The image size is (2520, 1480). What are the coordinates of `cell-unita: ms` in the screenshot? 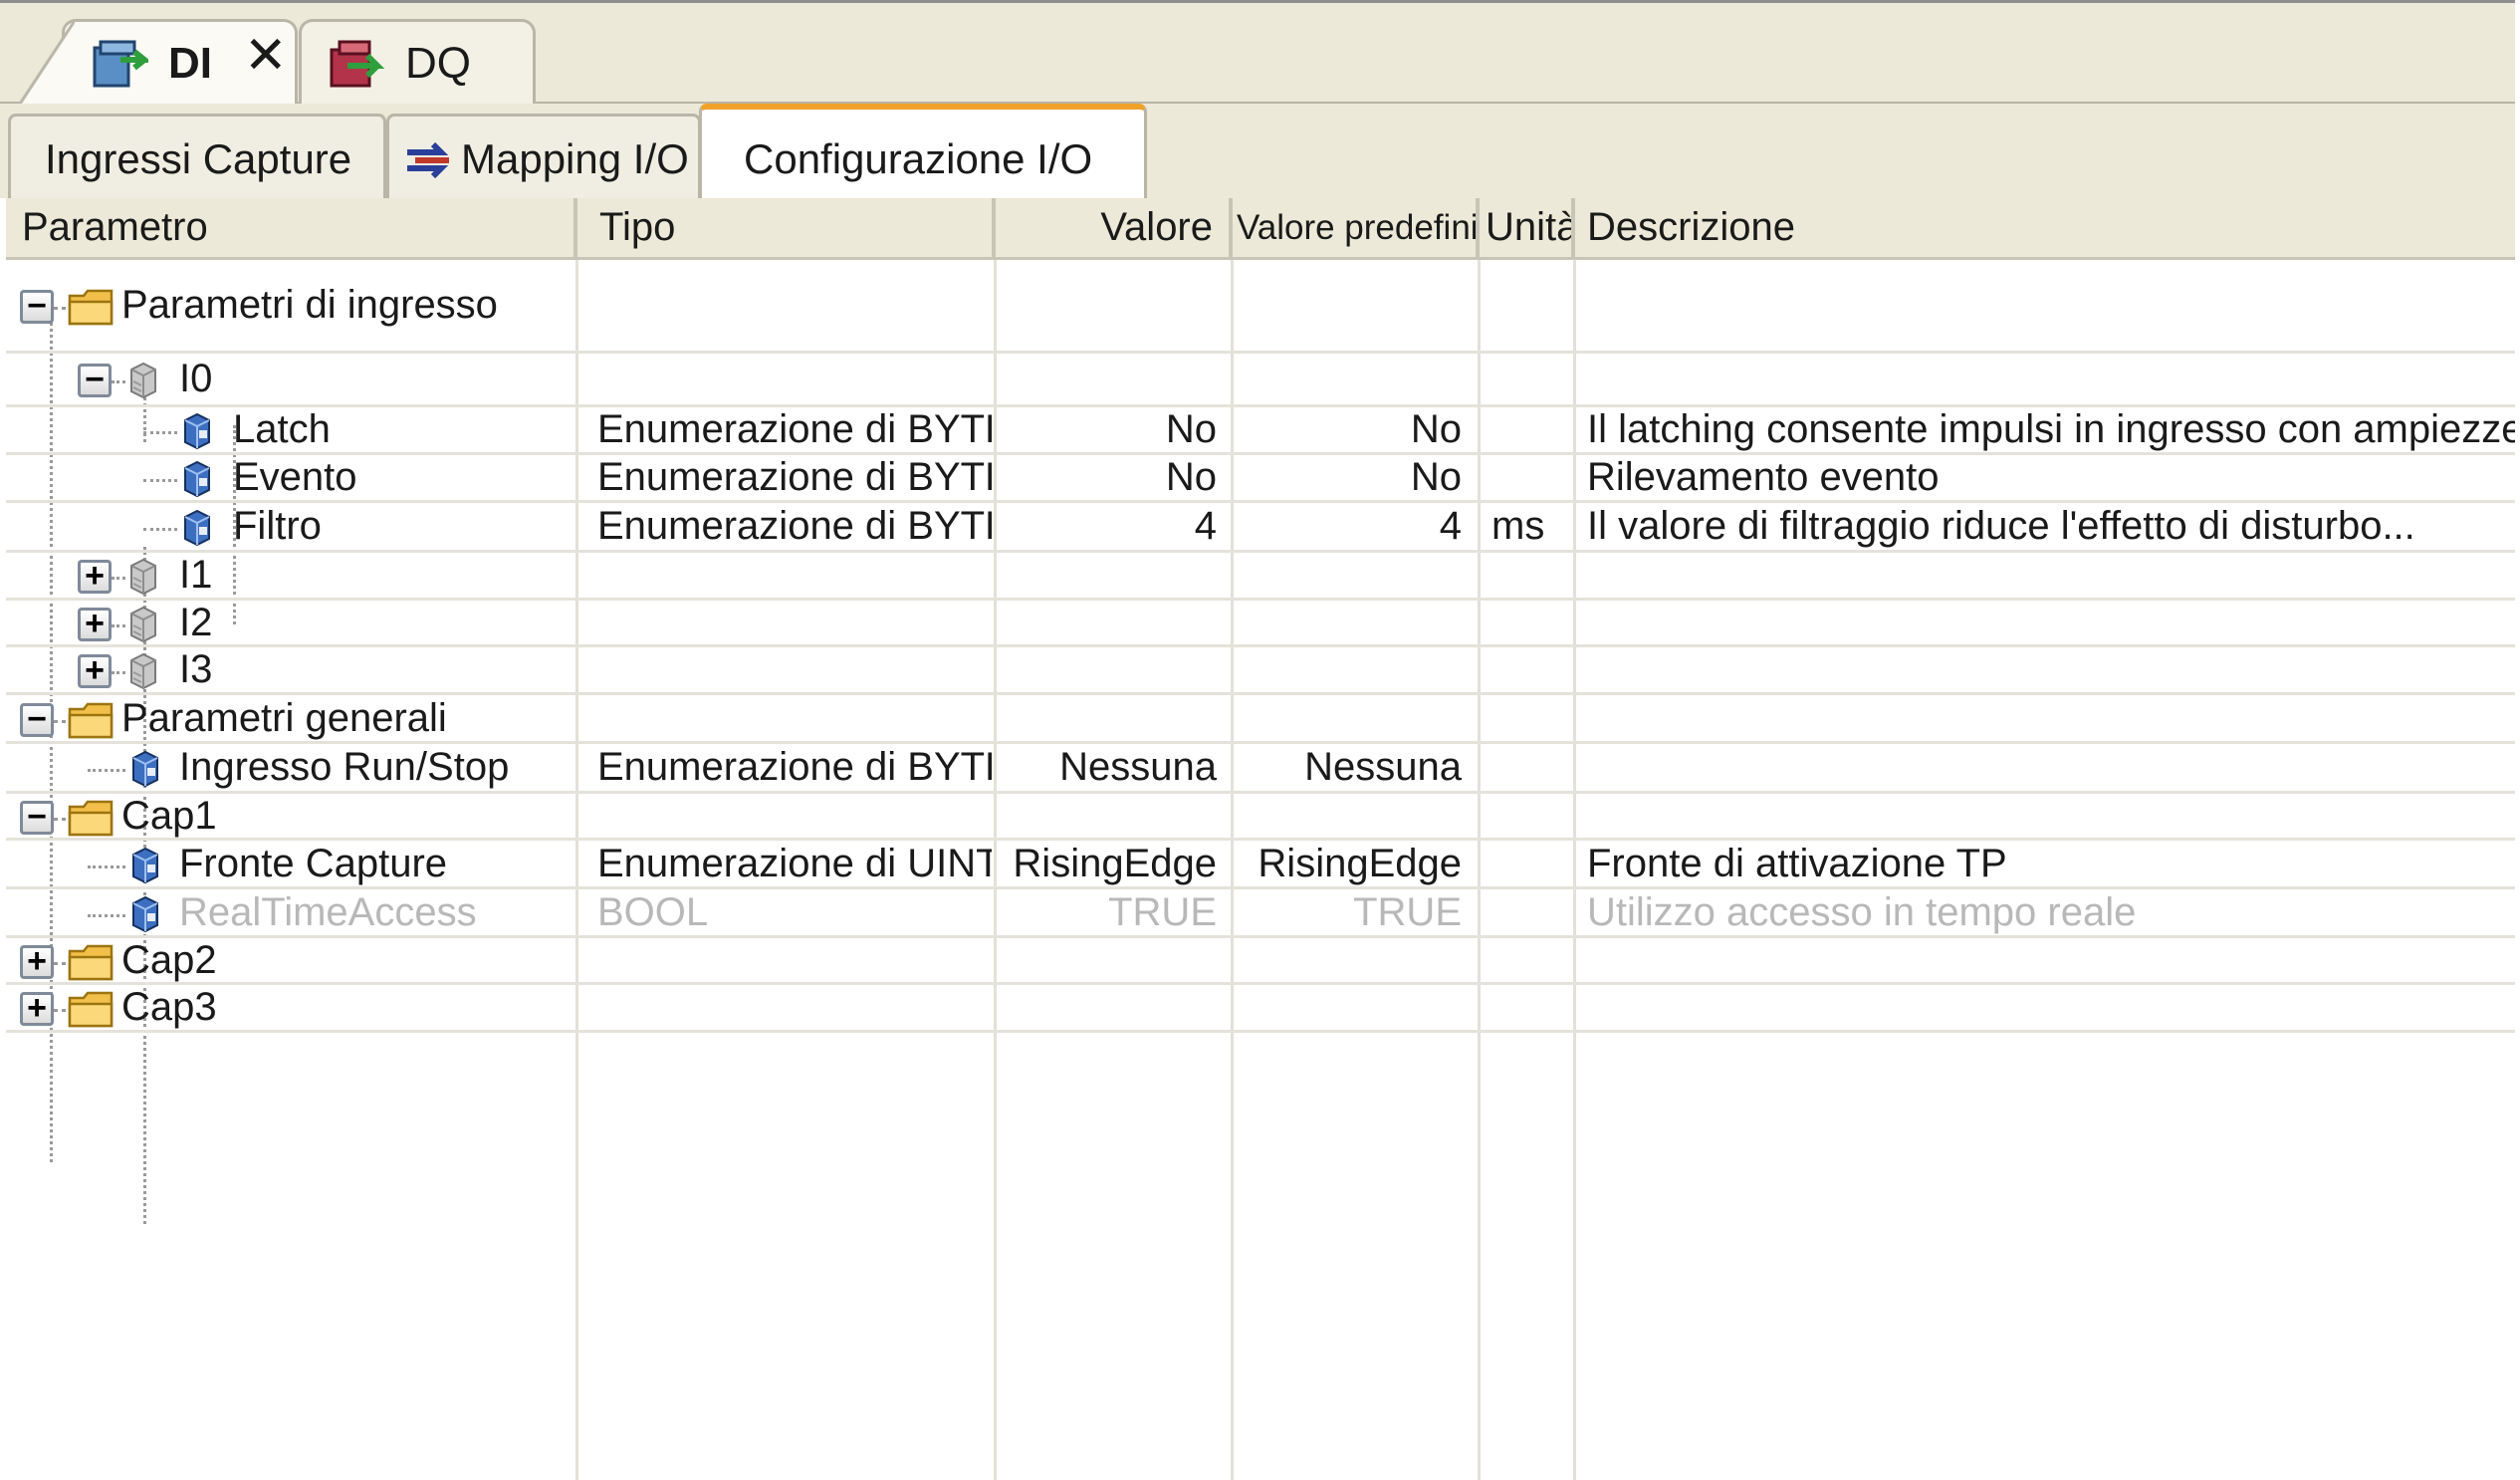 It's located at (1518, 526).